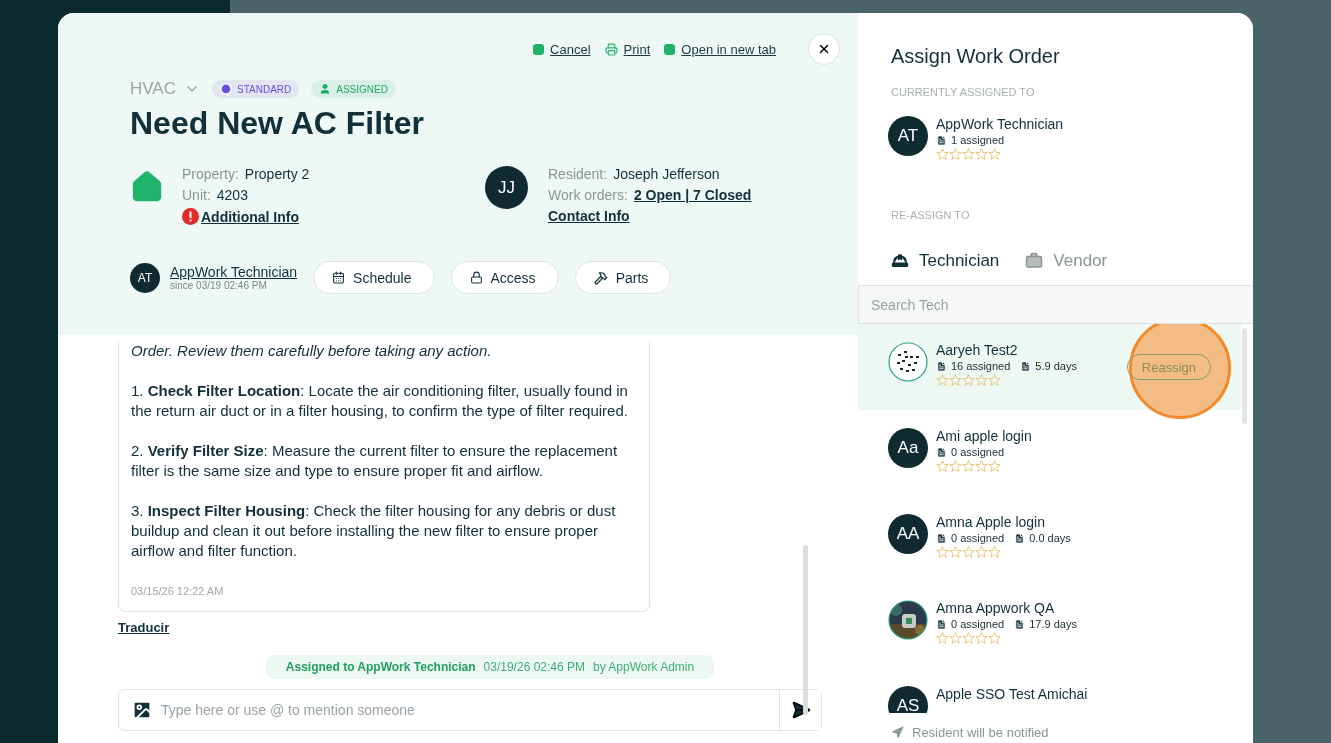  Describe the element at coordinates (578, 174) in the screenshot. I see `field-label: Resident:` at that location.